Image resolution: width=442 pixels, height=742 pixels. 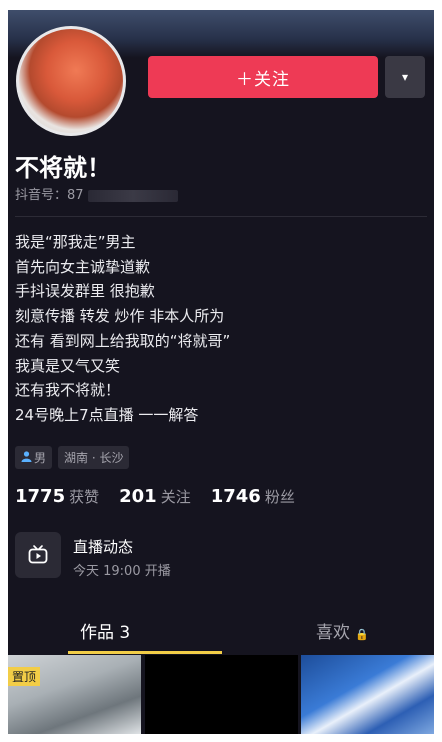 I want to click on bio-line: 首先向女主诚挚道歉, so click(x=83, y=266).